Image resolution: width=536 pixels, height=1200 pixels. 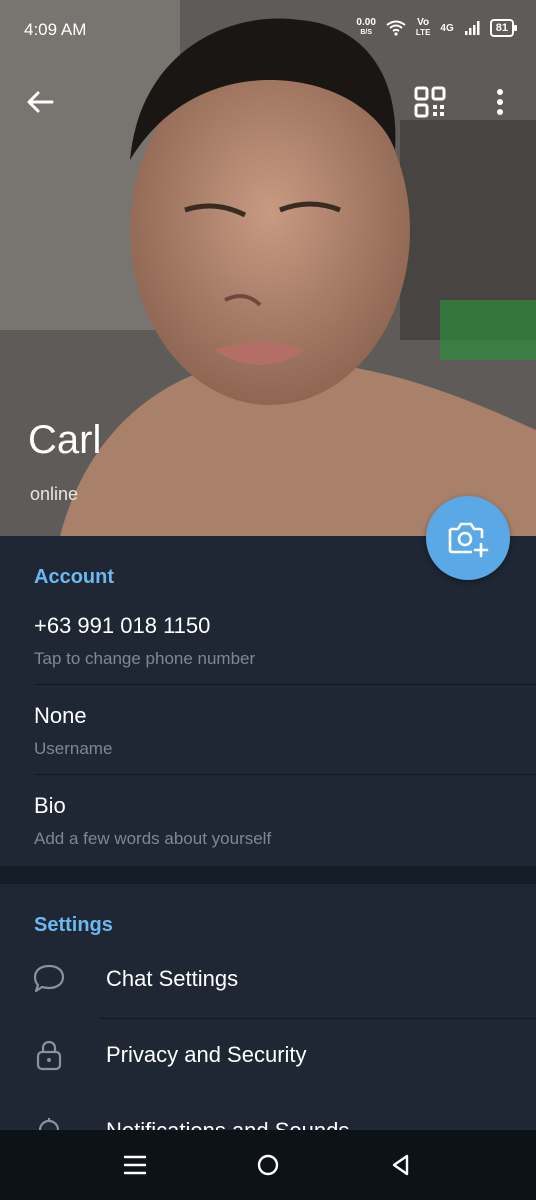 What do you see at coordinates (268, 875) in the screenshot?
I see `section-gap` at bounding box center [268, 875].